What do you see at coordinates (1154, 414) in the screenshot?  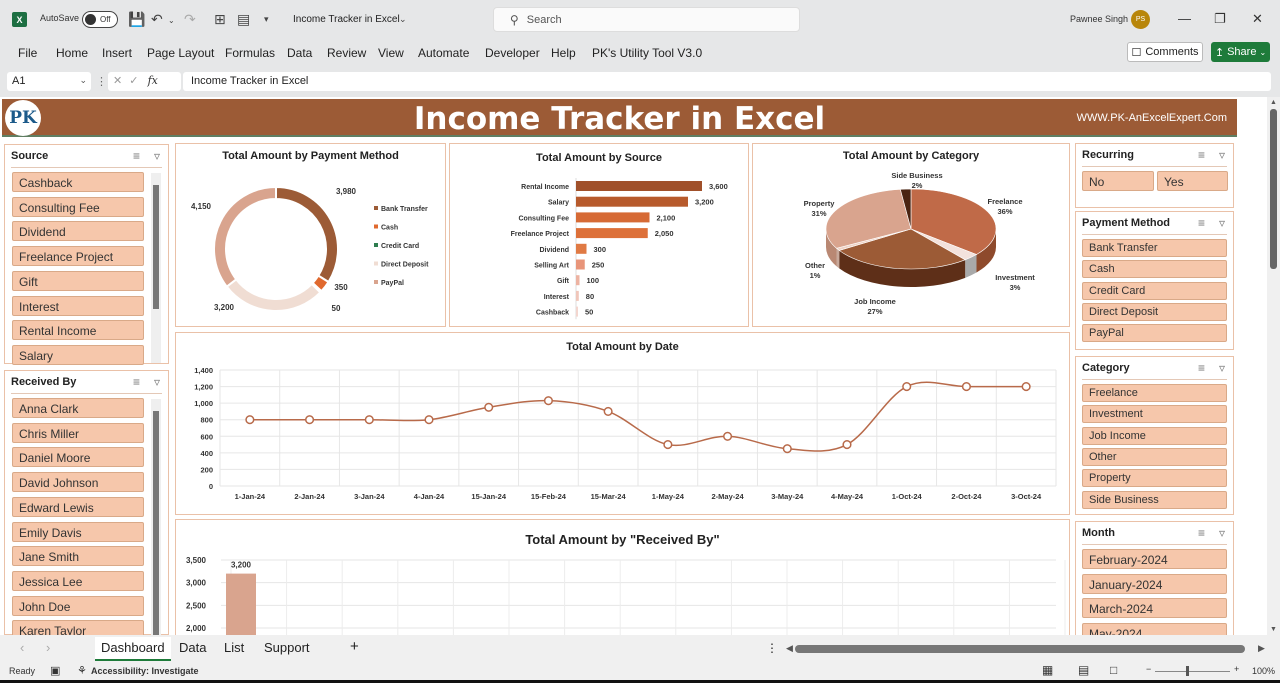 I see `slicer-item: Investment` at bounding box center [1154, 414].